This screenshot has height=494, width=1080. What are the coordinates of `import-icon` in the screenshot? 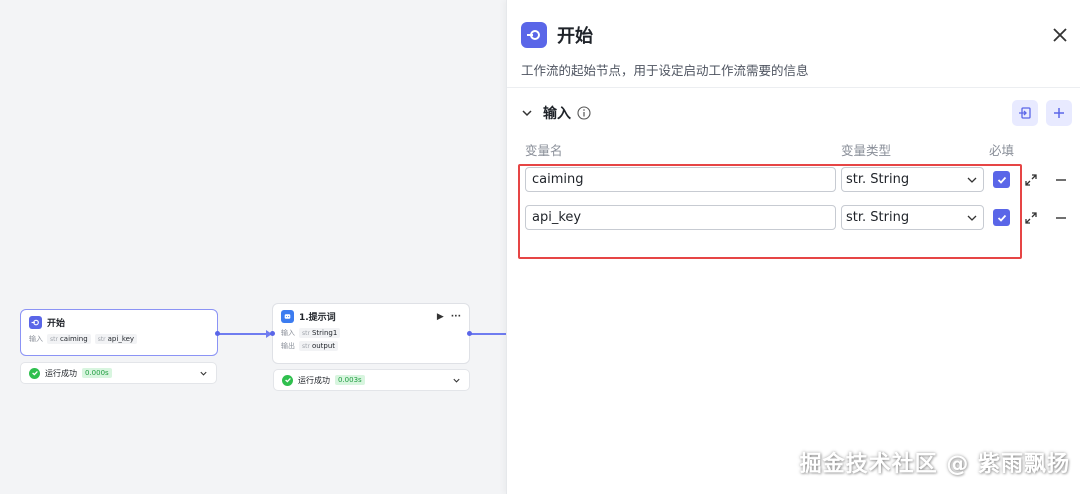 It's located at (1025, 113).